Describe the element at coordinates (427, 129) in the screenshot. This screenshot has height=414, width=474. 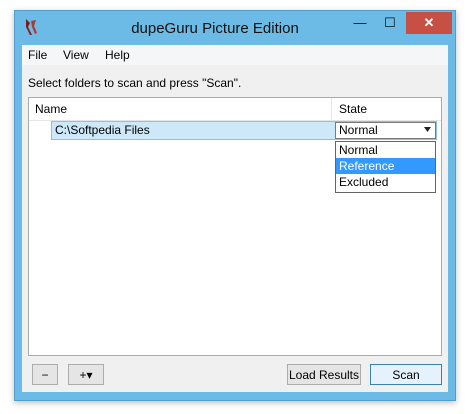
I see `chevron-down-icon` at that location.